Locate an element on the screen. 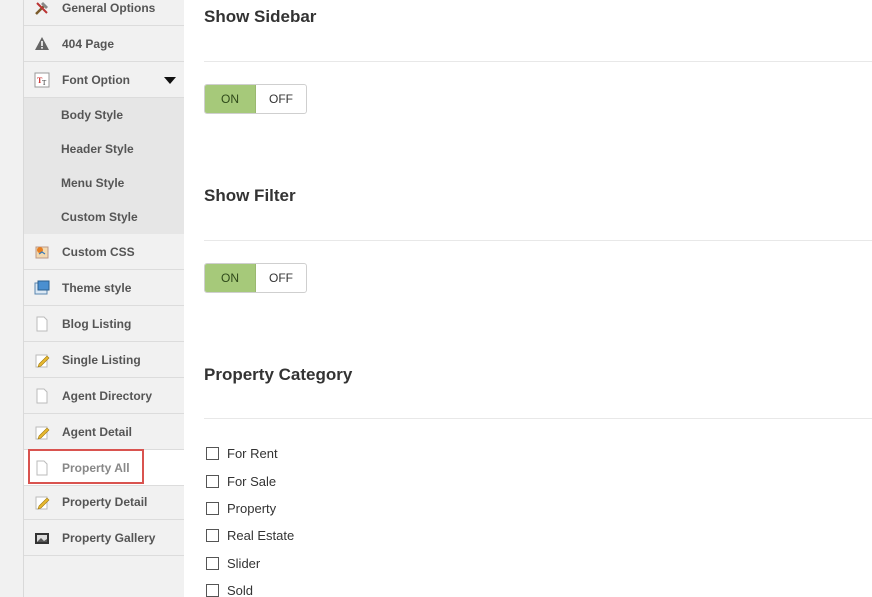 Image resolution: width=872 pixels, height=597 pixels. sidebar-item-404-page: 404 Page is located at coordinates (104, 44).